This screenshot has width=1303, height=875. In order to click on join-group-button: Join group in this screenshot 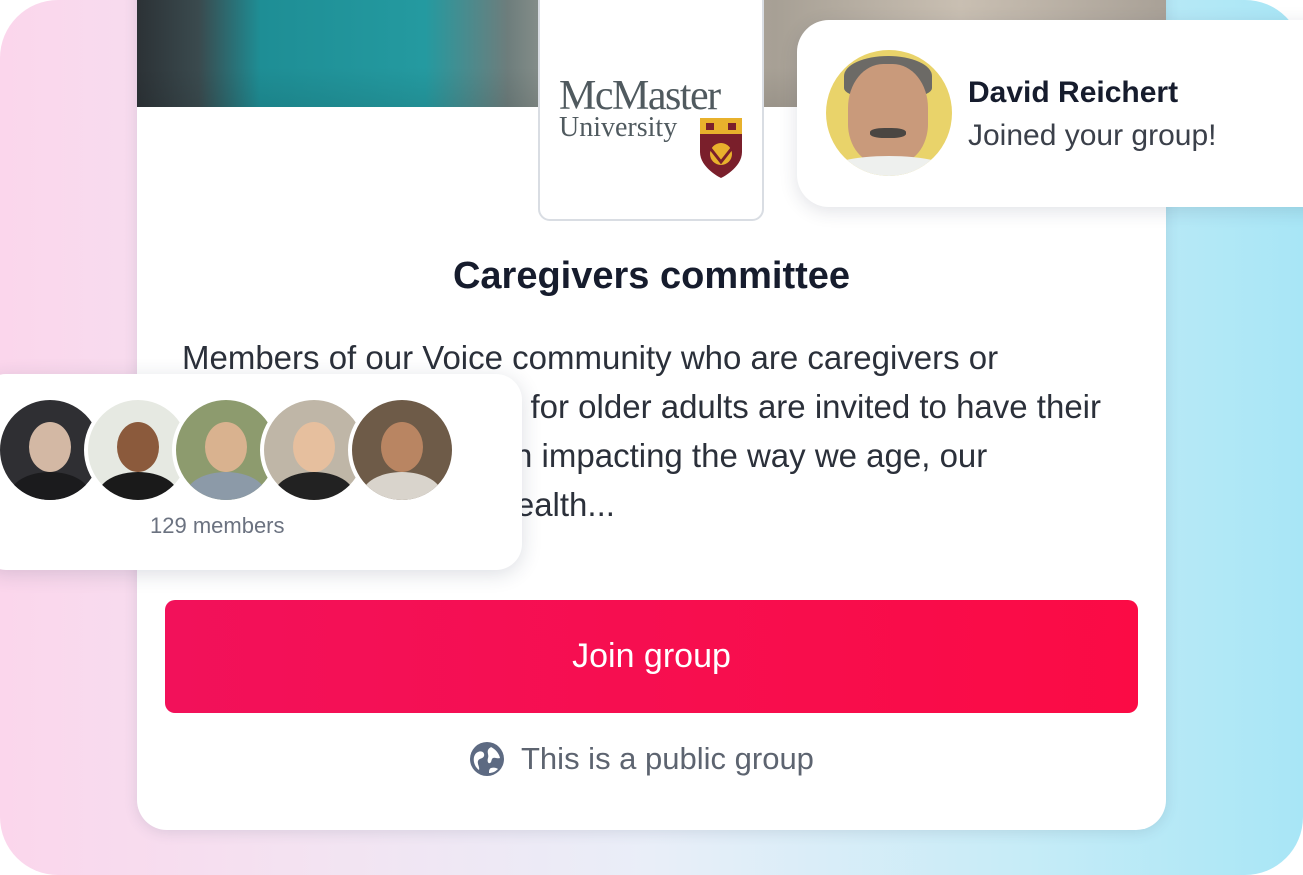, I will do `click(651, 656)`.